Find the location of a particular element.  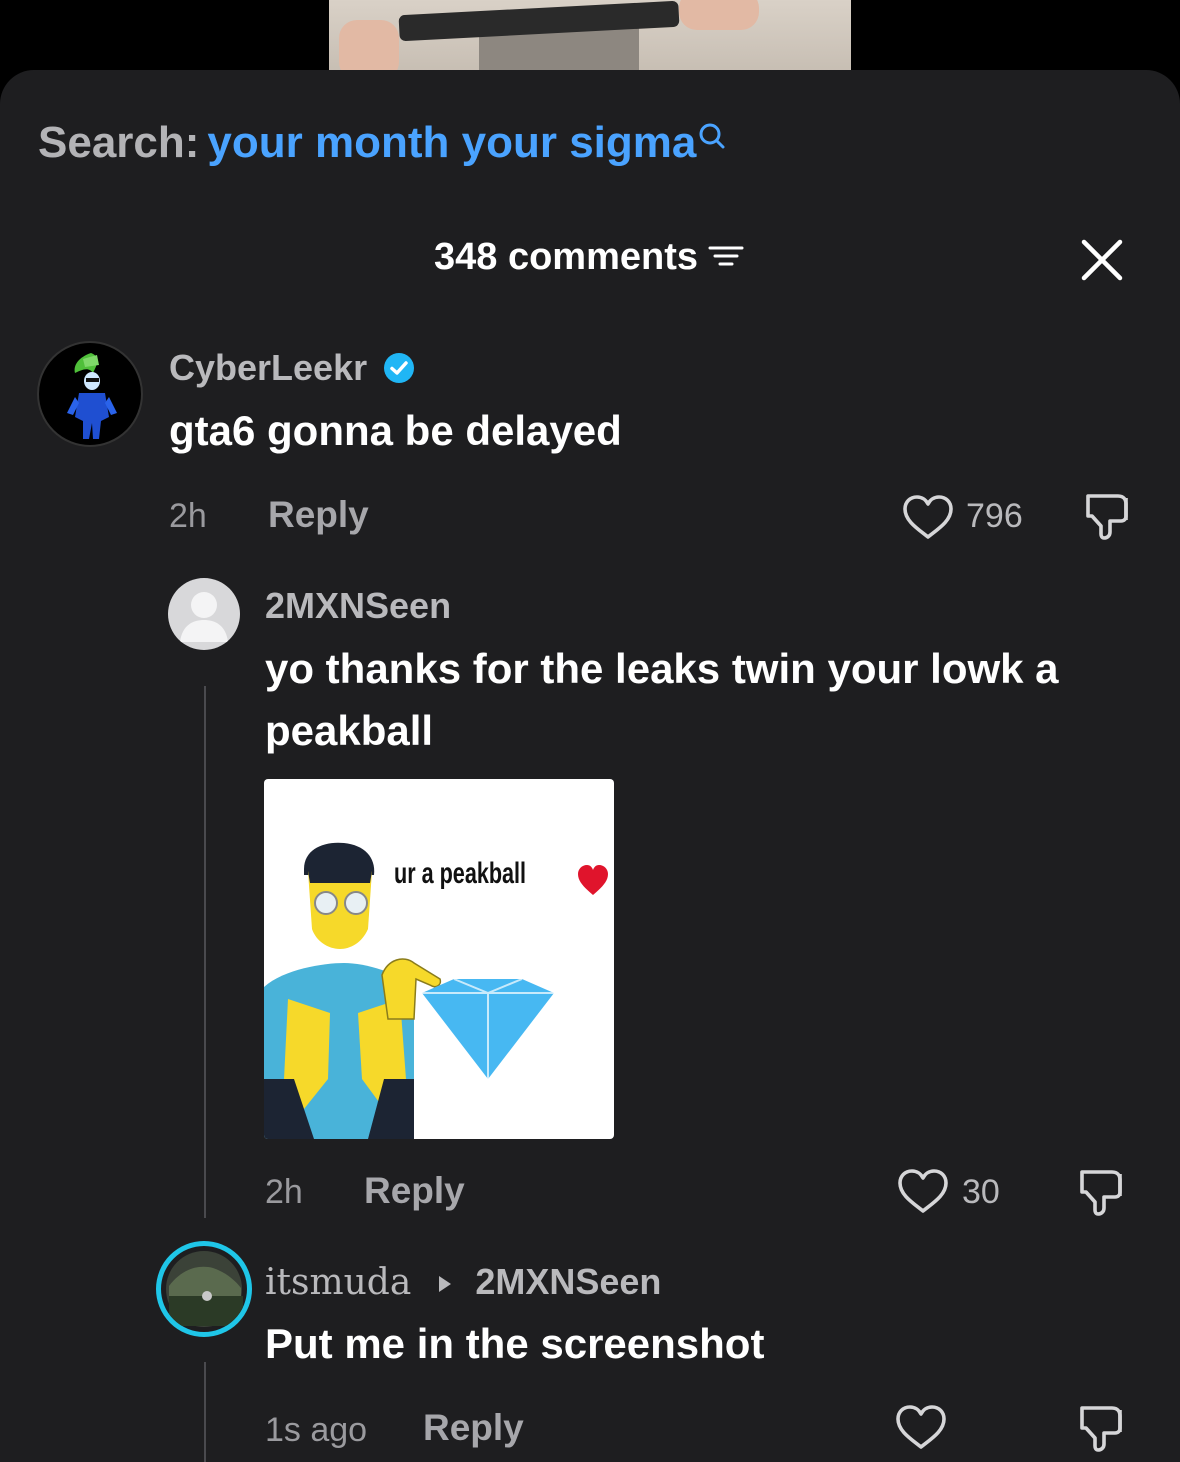

comment-time: 1s ago is located at coordinates (316, 1430).